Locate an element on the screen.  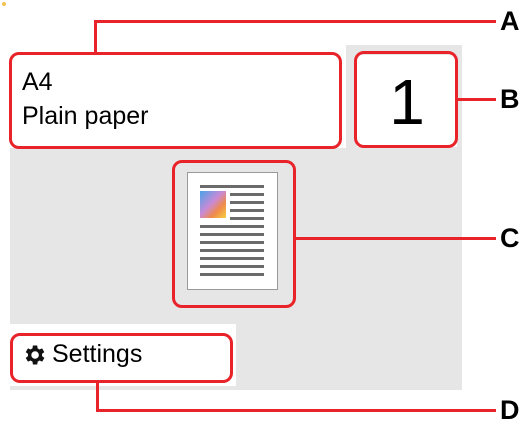
leader-line-d-vertical is located at coordinates (97, 397).